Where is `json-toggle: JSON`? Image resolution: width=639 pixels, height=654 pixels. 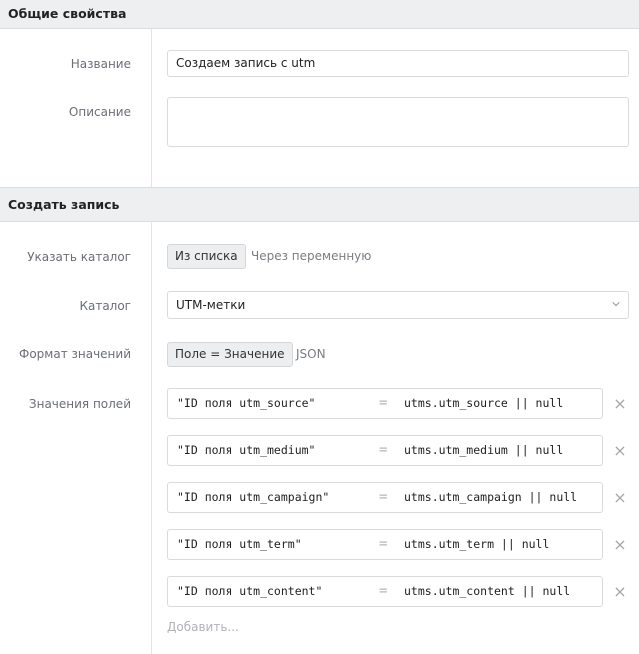 json-toggle: JSON is located at coordinates (311, 354).